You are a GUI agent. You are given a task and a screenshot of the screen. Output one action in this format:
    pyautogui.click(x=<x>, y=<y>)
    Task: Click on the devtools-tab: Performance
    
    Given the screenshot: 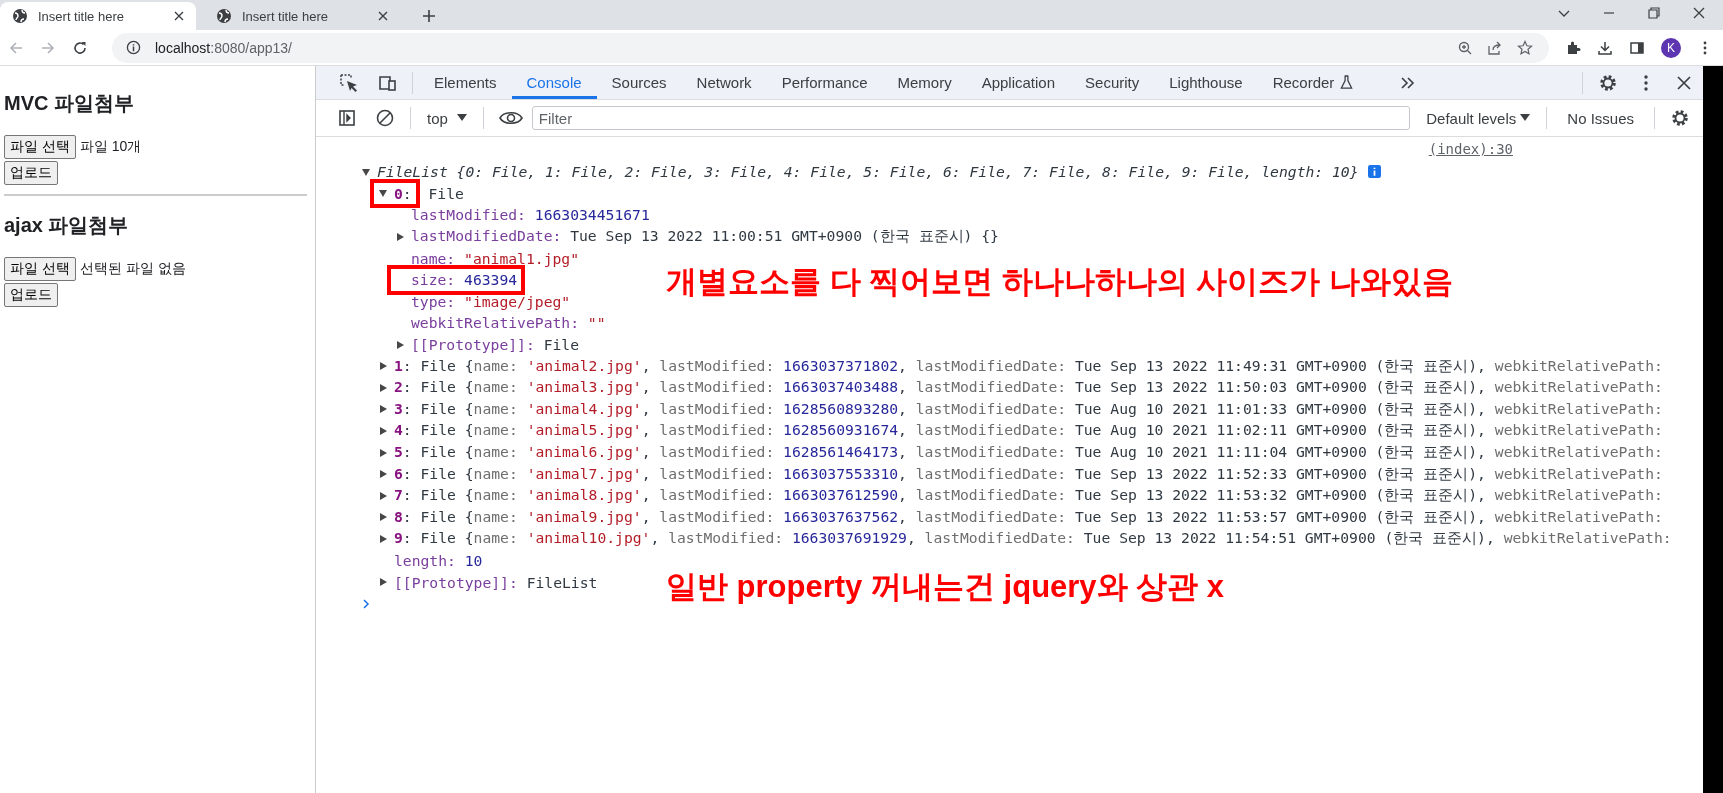 What is the action you would take?
    pyautogui.click(x=824, y=82)
    